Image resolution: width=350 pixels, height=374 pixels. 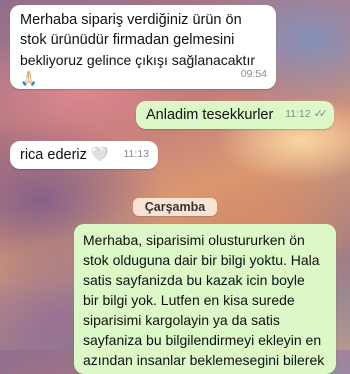 What do you see at coordinates (194, 280) in the screenshot?
I see `message-text-line: satis sayfanizda bu kazak icin boyle` at bounding box center [194, 280].